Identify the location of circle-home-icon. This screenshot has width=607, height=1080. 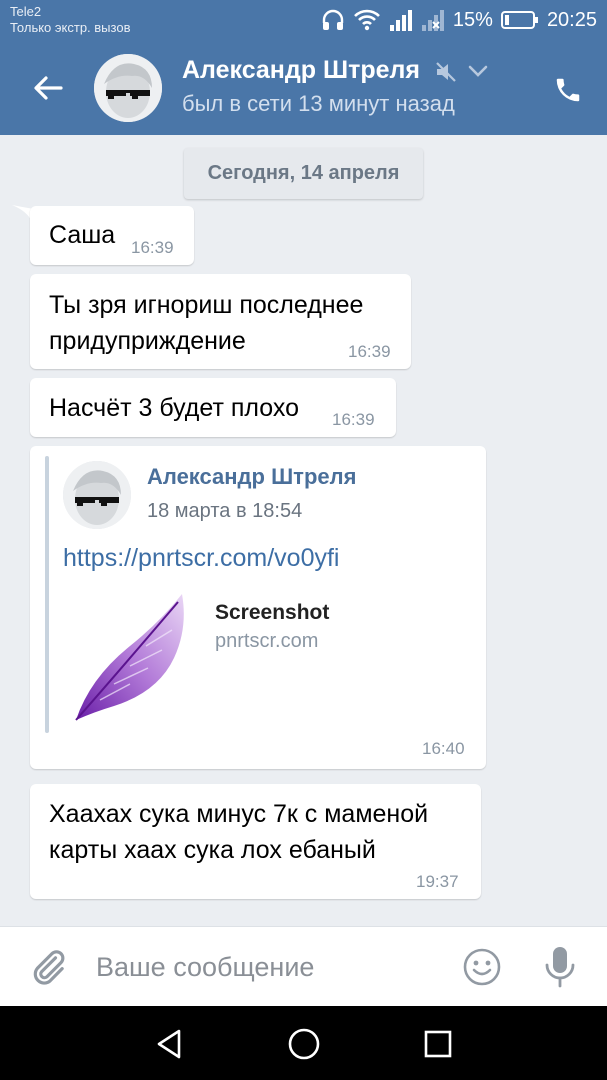
(304, 1044).